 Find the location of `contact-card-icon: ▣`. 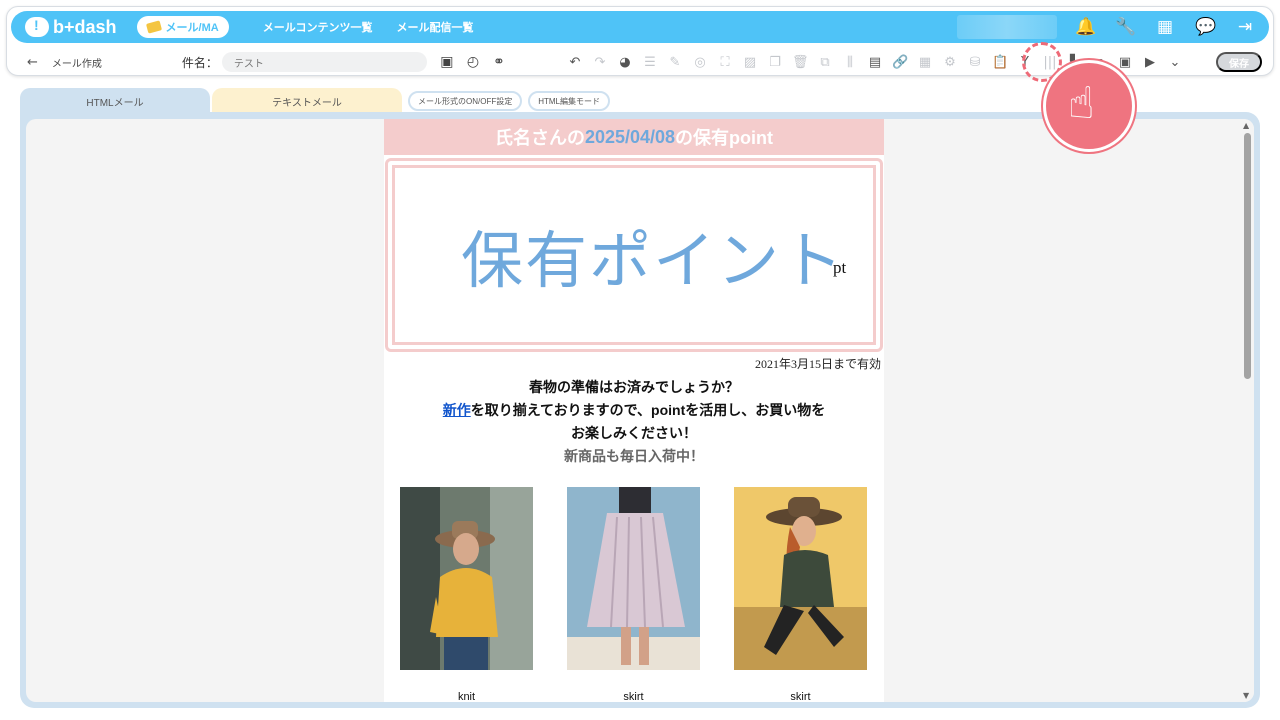

contact-card-icon: ▣ is located at coordinates (1125, 62).